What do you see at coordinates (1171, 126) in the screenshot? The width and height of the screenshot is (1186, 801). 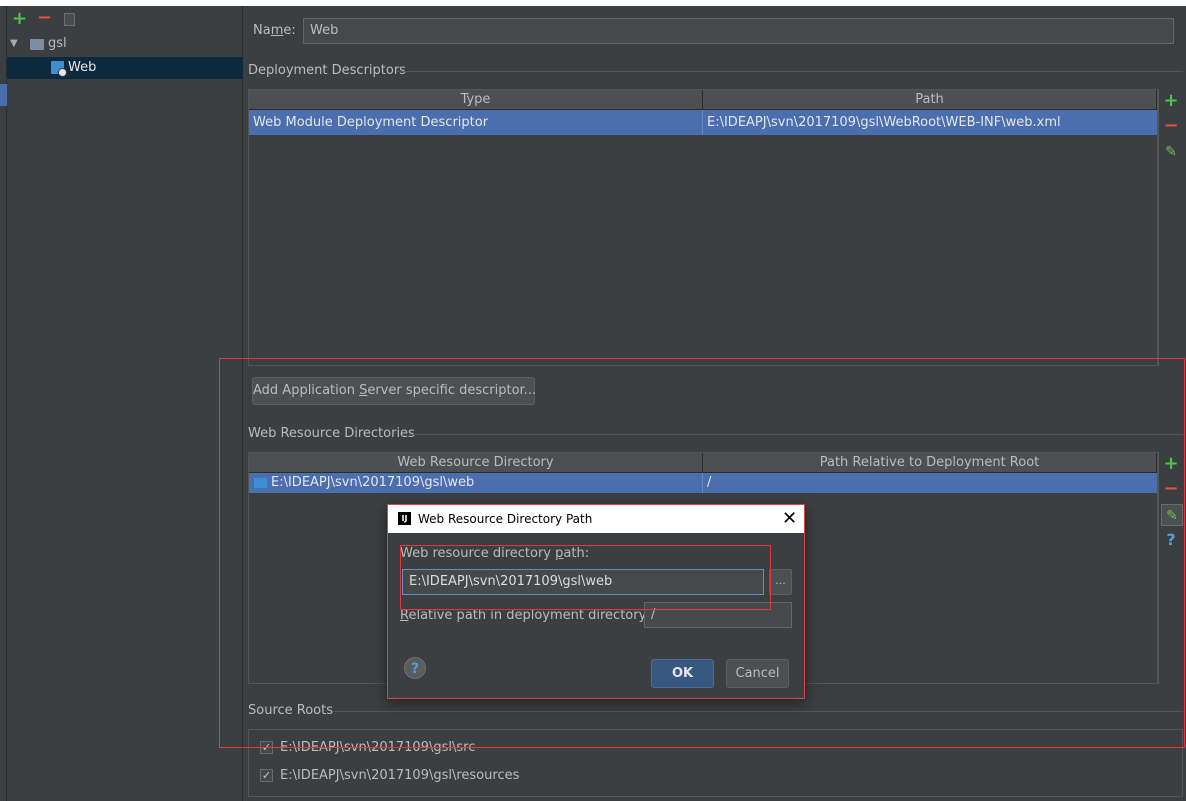 I see `remove-descriptor-minus-icon: −` at bounding box center [1171, 126].